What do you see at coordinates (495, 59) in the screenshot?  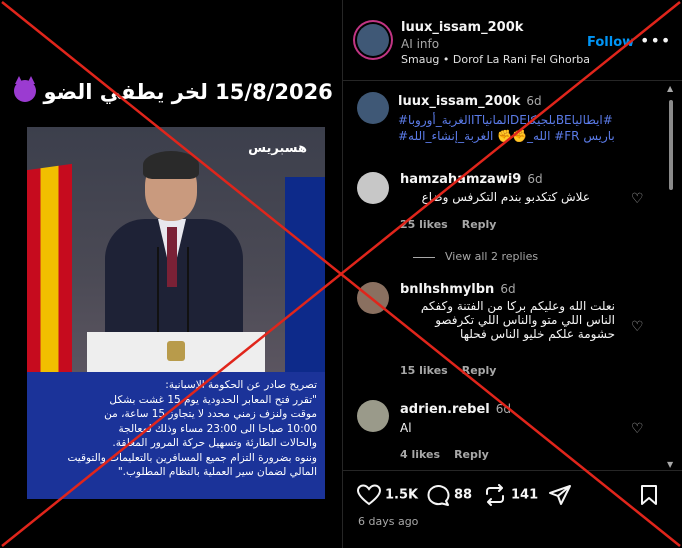 I see `music-label: Smaug • Dorof La Rani Fel Ghorba` at bounding box center [495, 59].